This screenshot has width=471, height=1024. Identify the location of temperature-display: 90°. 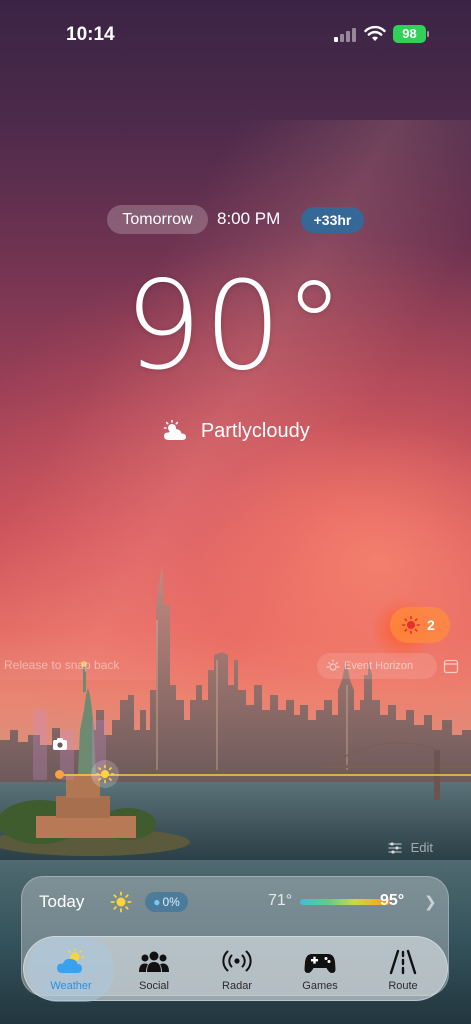
(235, 326).